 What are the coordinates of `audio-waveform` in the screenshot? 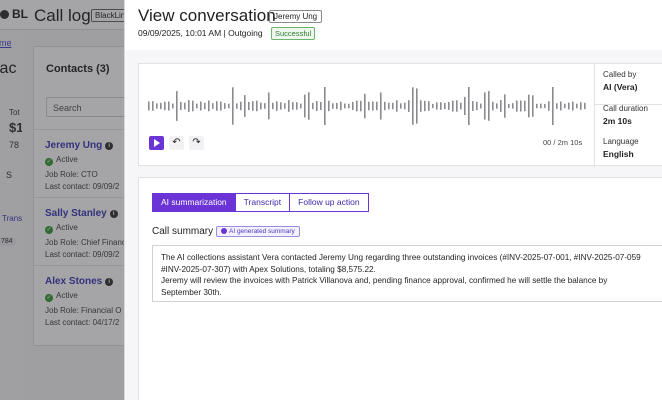 It's located at (367, 106).